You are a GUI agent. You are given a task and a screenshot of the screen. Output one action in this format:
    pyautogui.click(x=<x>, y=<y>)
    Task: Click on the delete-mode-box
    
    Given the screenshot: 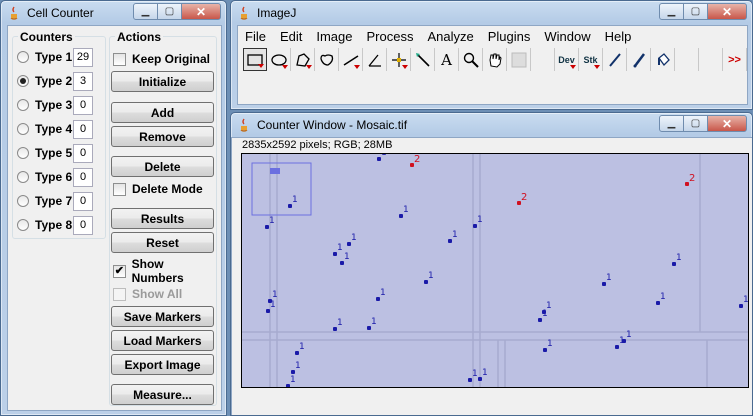 What is the action you would take?
    pyautogui.click(x=119, y=189)
    